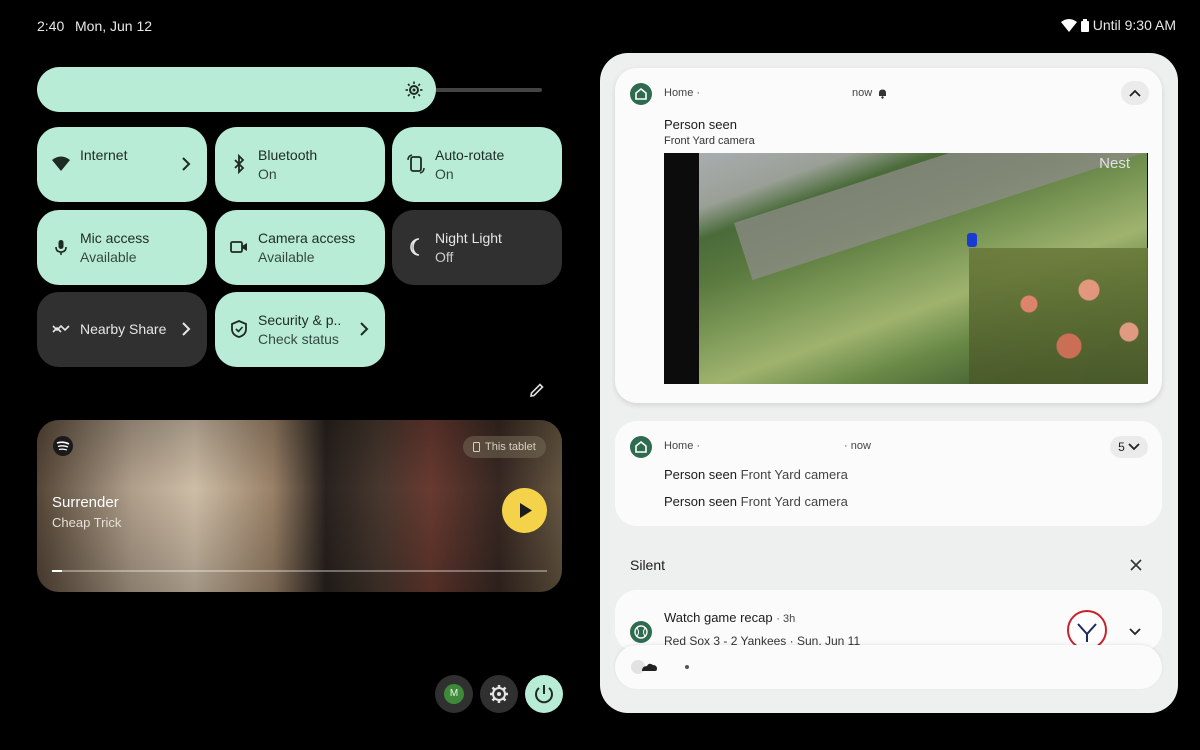  I want to click on tile-nearby-share: Nearby Share, so click(122, 329).